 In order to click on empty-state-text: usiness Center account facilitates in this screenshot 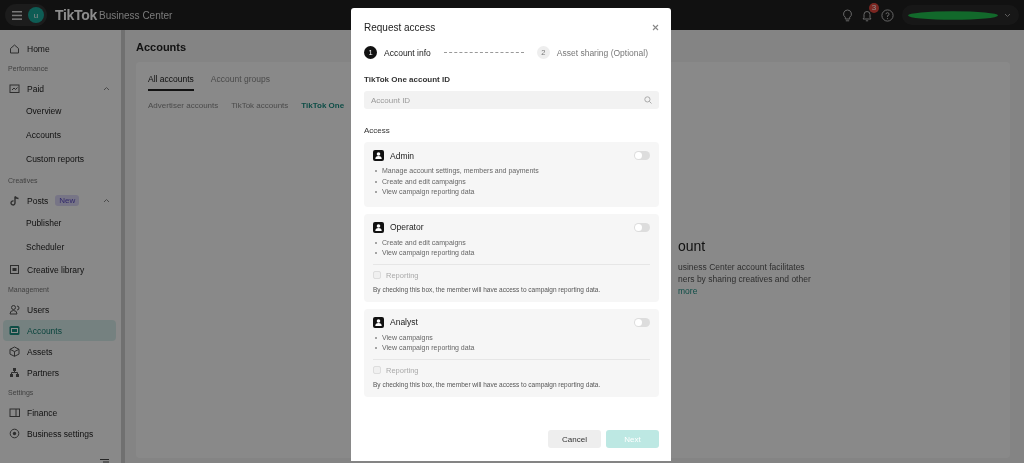, I will do `click(742, 267)`.